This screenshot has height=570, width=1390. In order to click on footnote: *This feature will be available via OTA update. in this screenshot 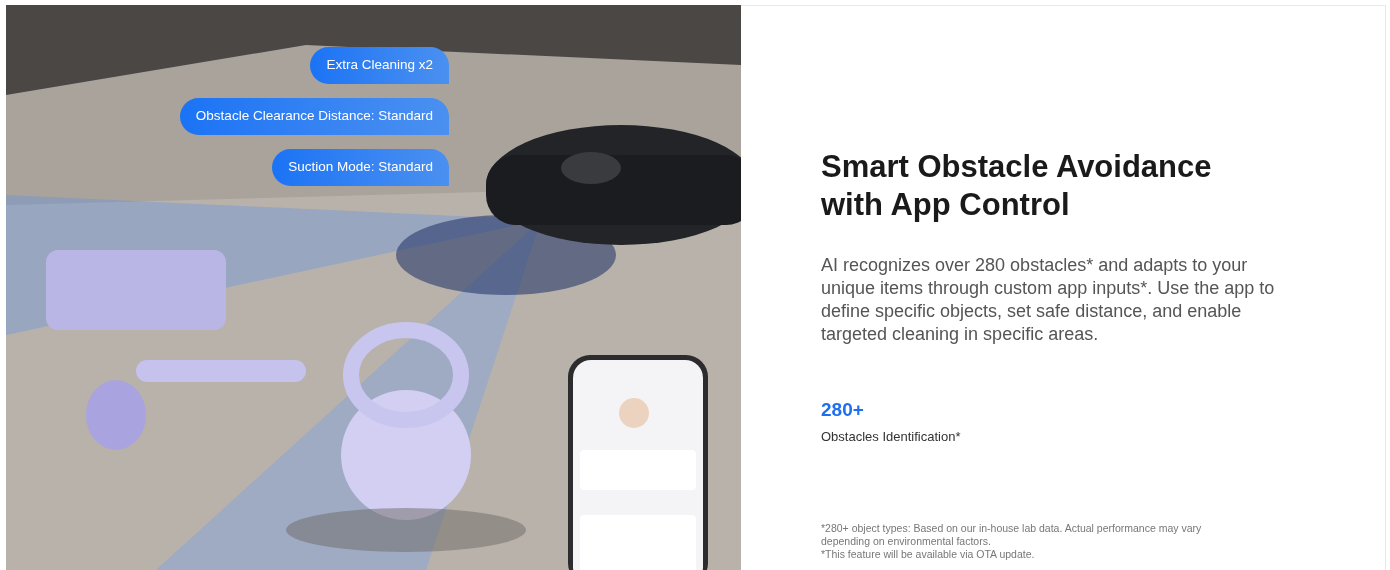, I will do `click(928, 554)`.